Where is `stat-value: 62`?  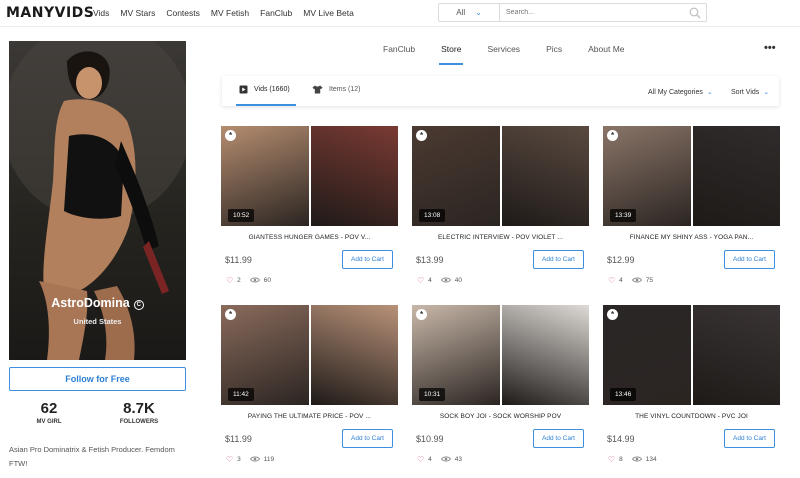
stat-value: 62 is located at coordinates (49, 408).